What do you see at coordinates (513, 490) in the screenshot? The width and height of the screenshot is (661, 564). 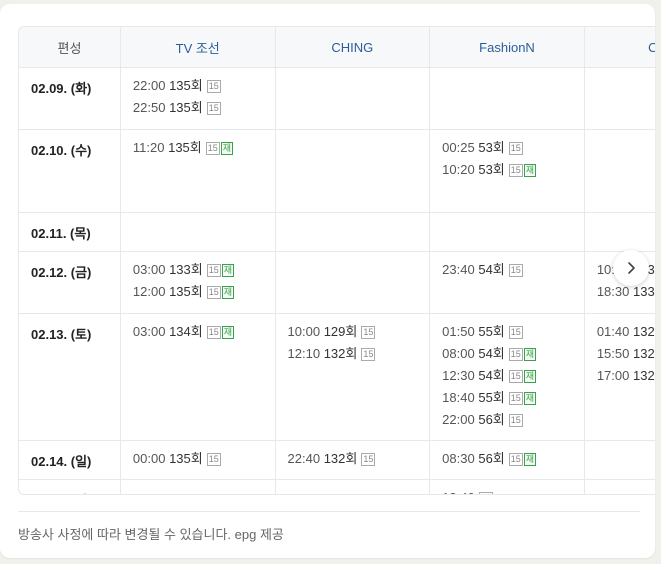 I see `airing-entry: 13:4015` at bounding box center [513, 490].